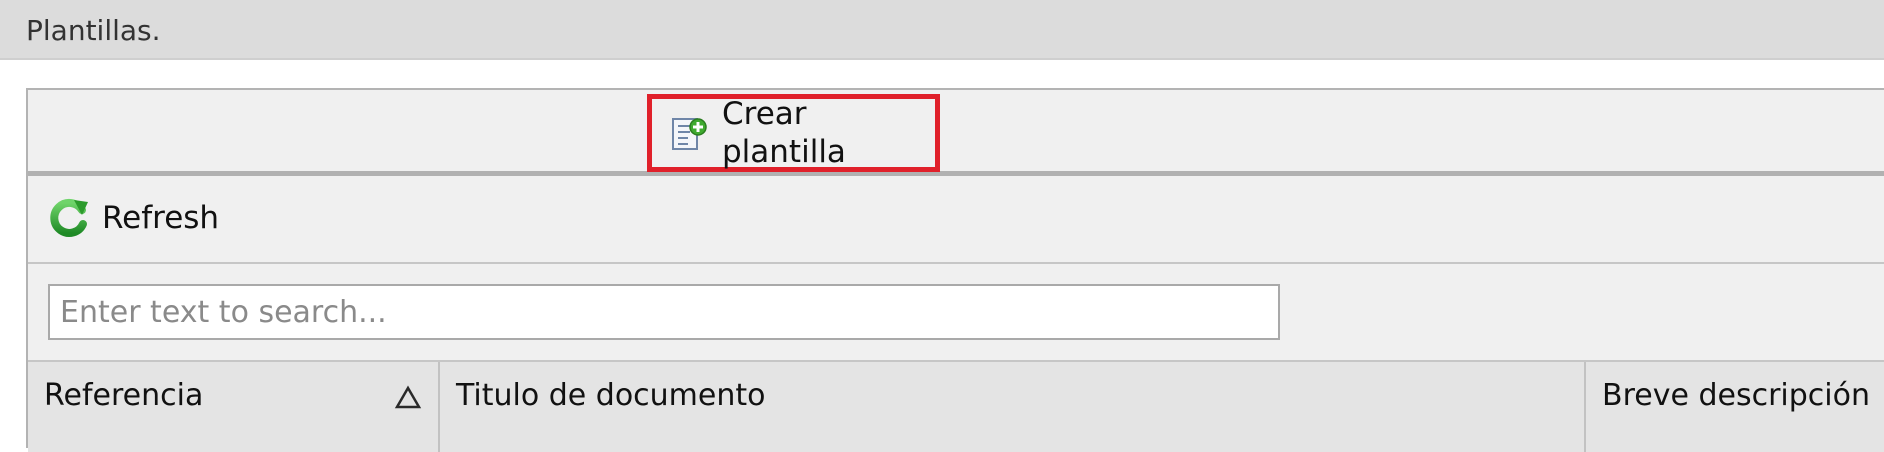 Image resolution: width=1884 pixels, height=452 pixels. What do you see at coordinates (942, 30) in the screenshot?
I see `page-header: Plantillas.` at bounding box center [942, 30].